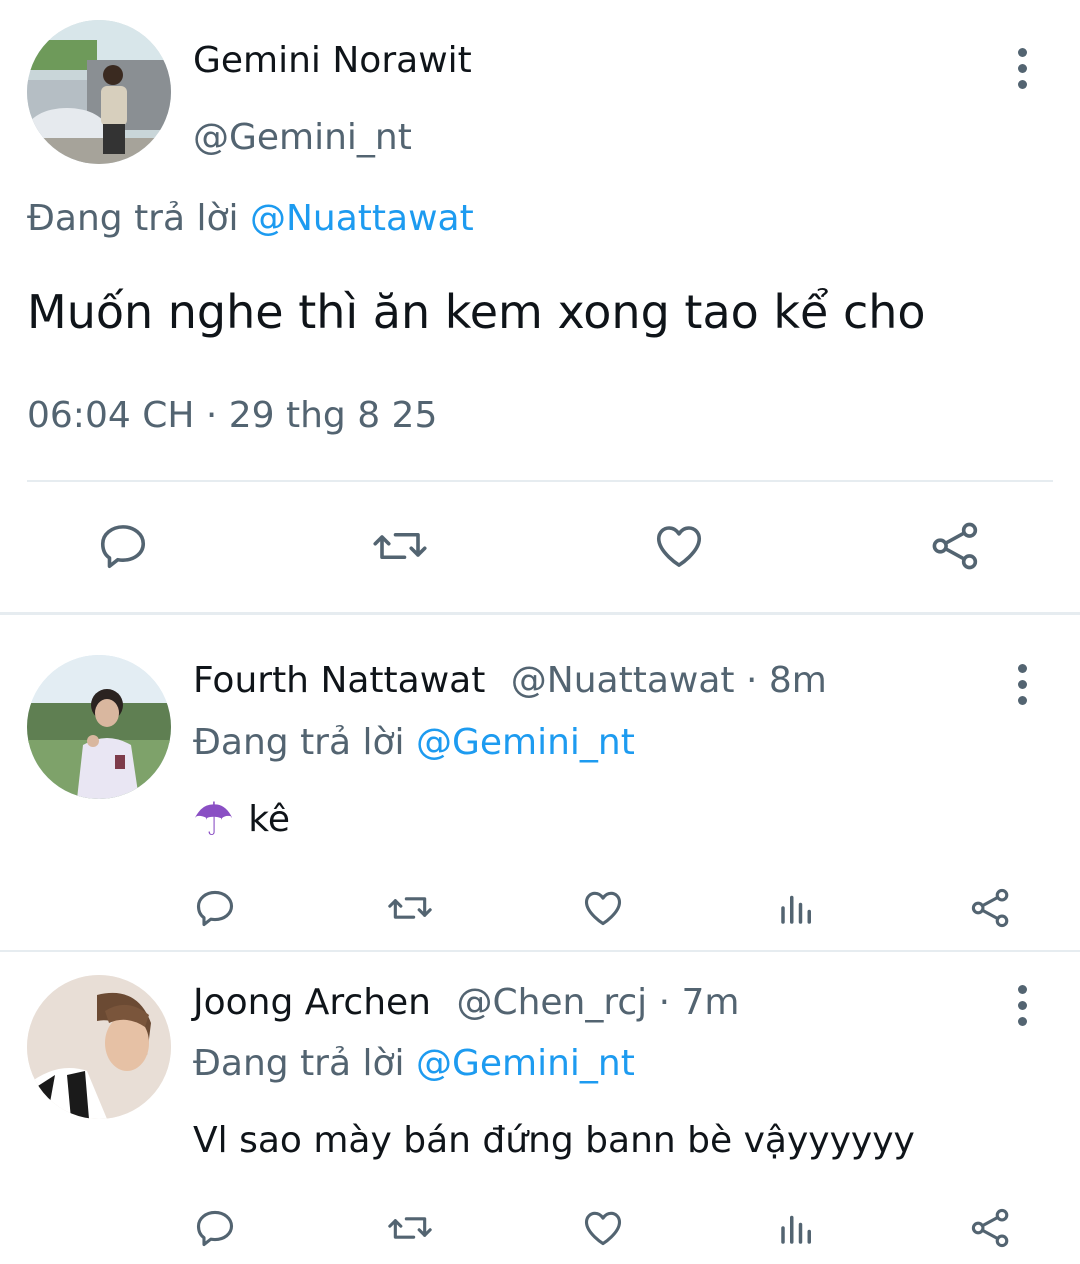  I want to click on reply-time: · 7m, so click(699, 1002).